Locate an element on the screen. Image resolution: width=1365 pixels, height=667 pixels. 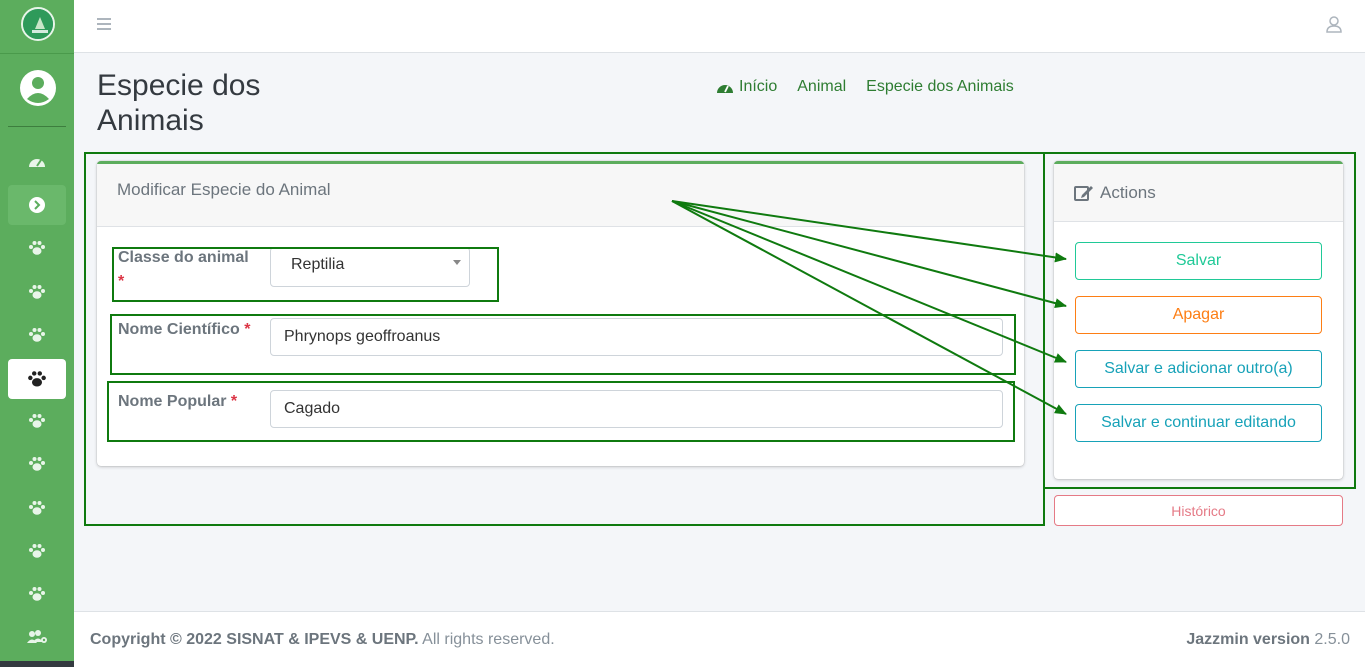
nav-expand is located at coordinates (37, 205).